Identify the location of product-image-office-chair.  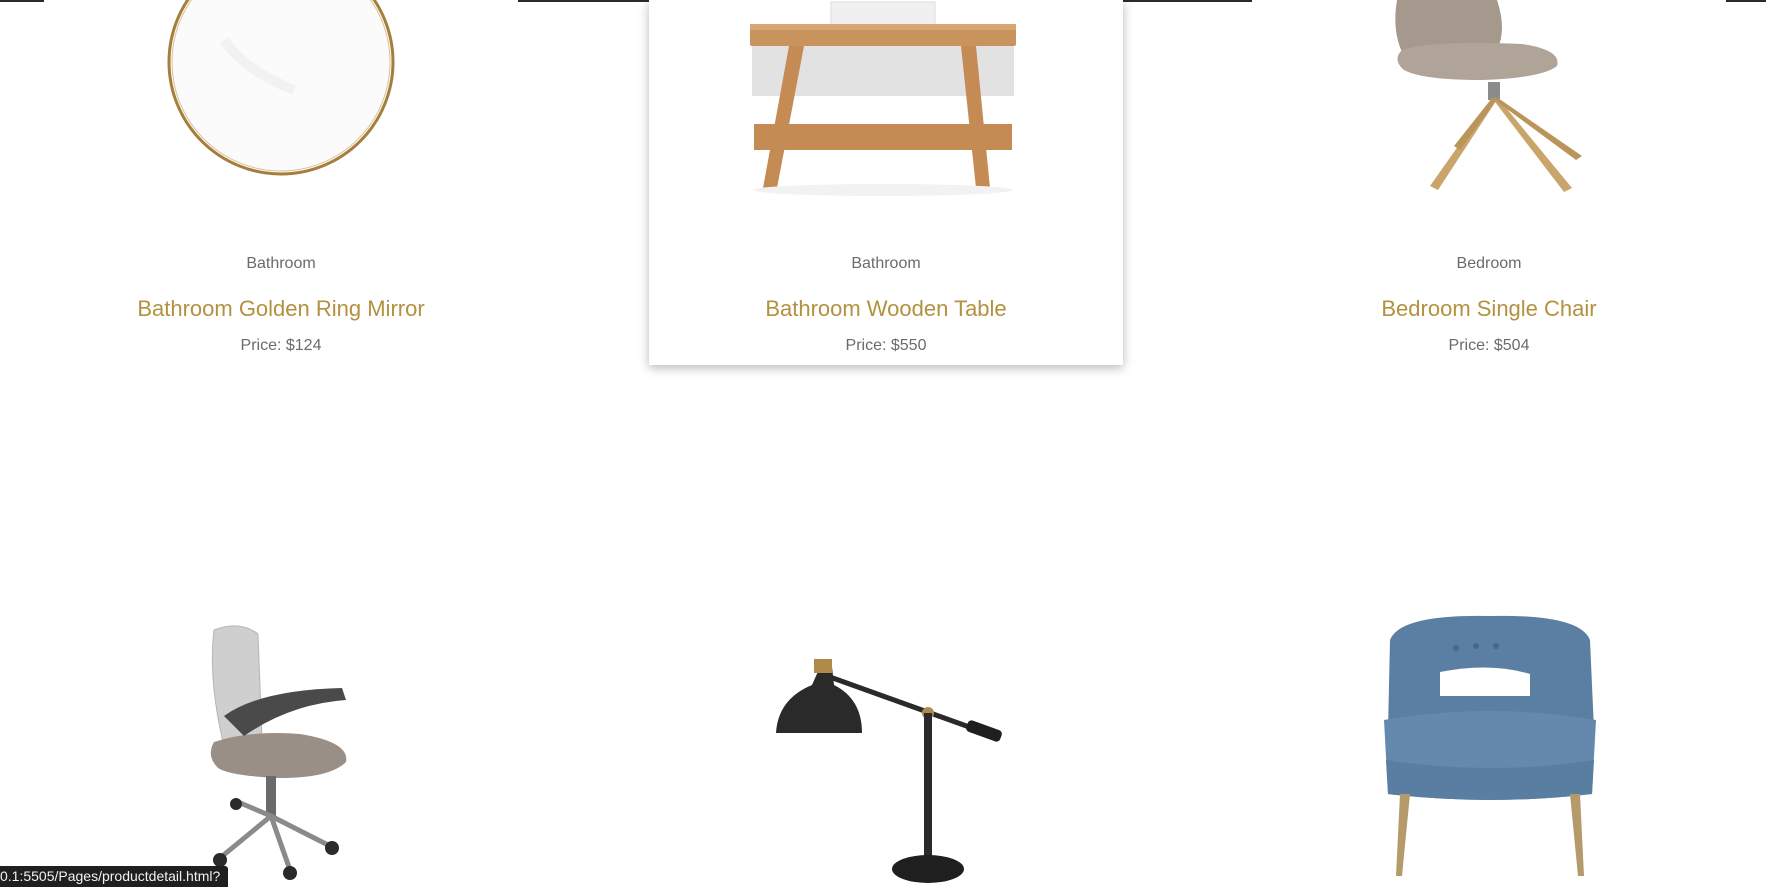
(290, 753).